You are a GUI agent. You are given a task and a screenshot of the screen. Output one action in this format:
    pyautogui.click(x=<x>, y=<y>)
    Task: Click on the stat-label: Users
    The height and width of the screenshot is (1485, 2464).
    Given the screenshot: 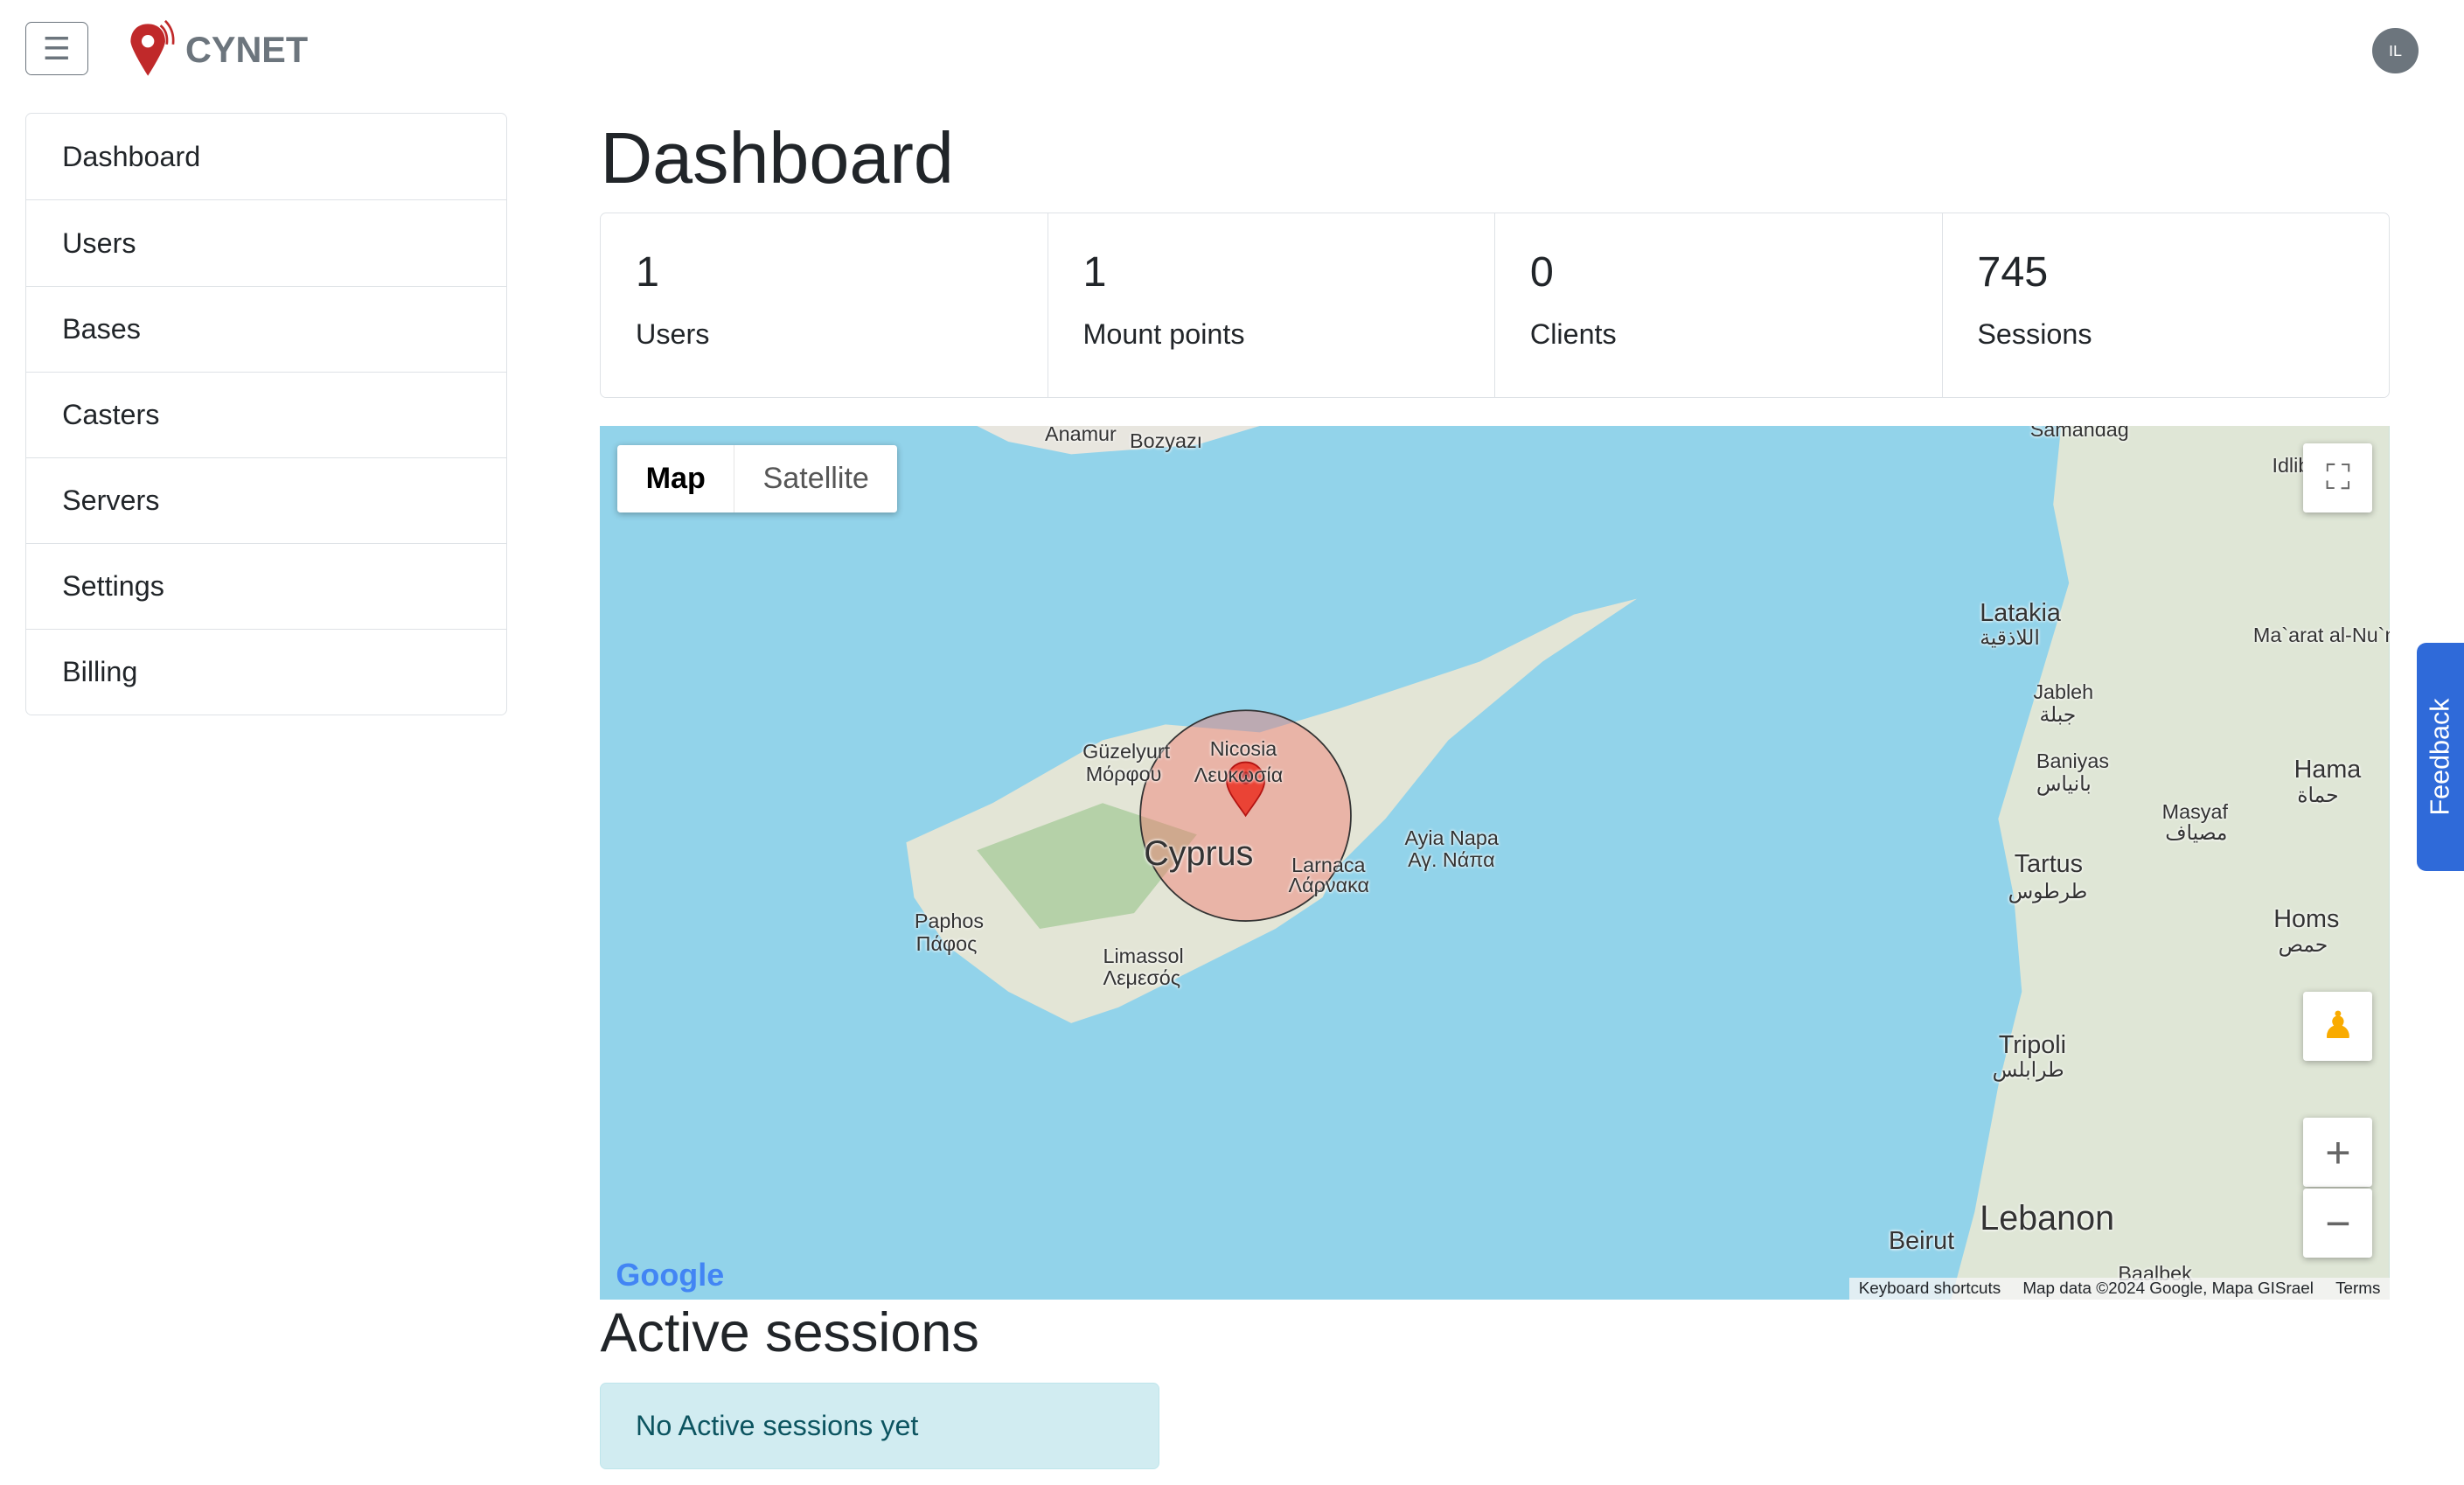 What is the action you would take?
    pyautogui.click(x=672, y=334)
    